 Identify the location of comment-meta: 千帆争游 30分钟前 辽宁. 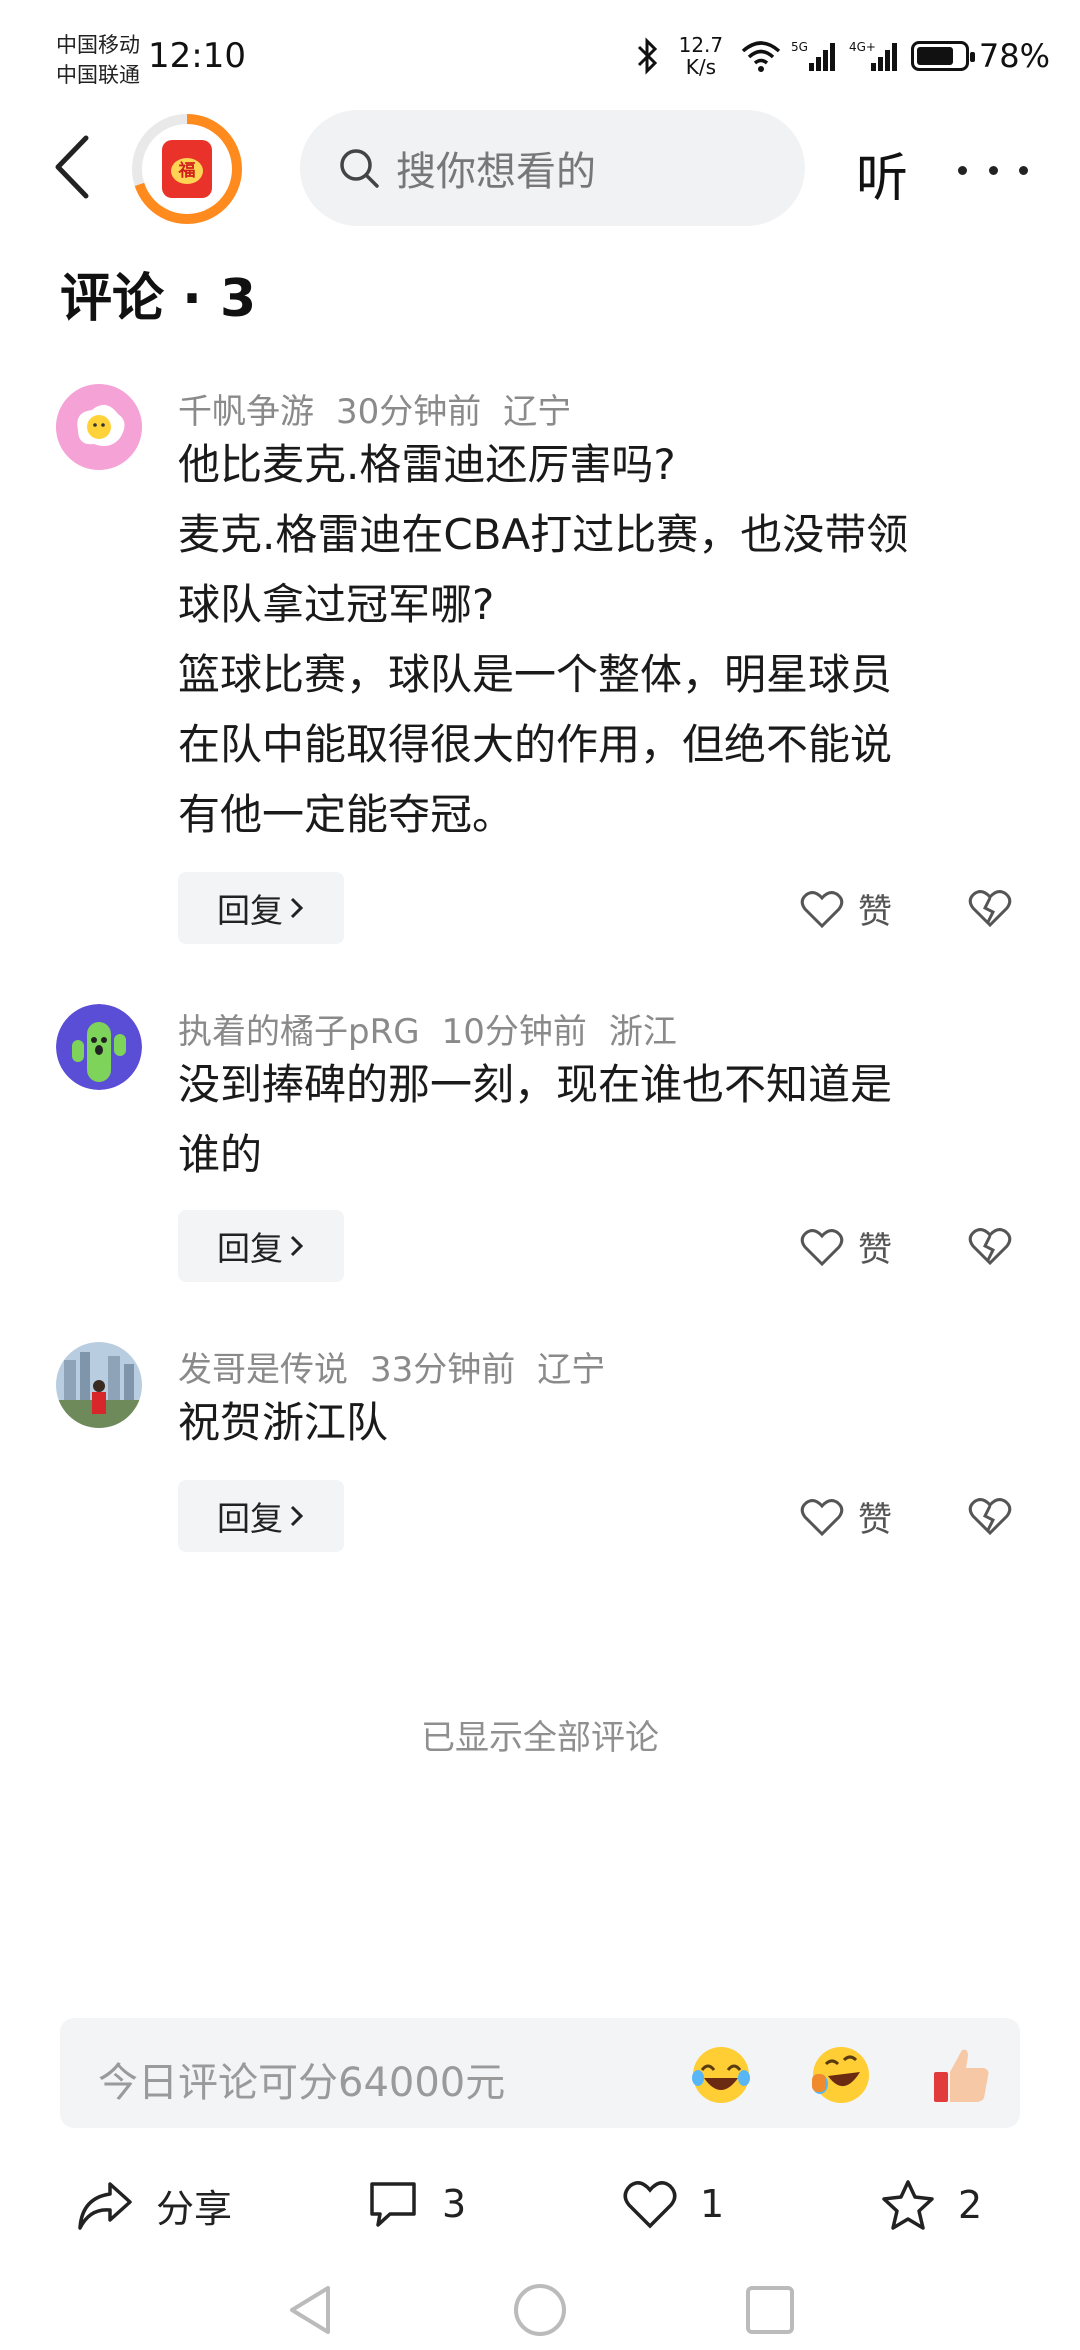
(385, 408).